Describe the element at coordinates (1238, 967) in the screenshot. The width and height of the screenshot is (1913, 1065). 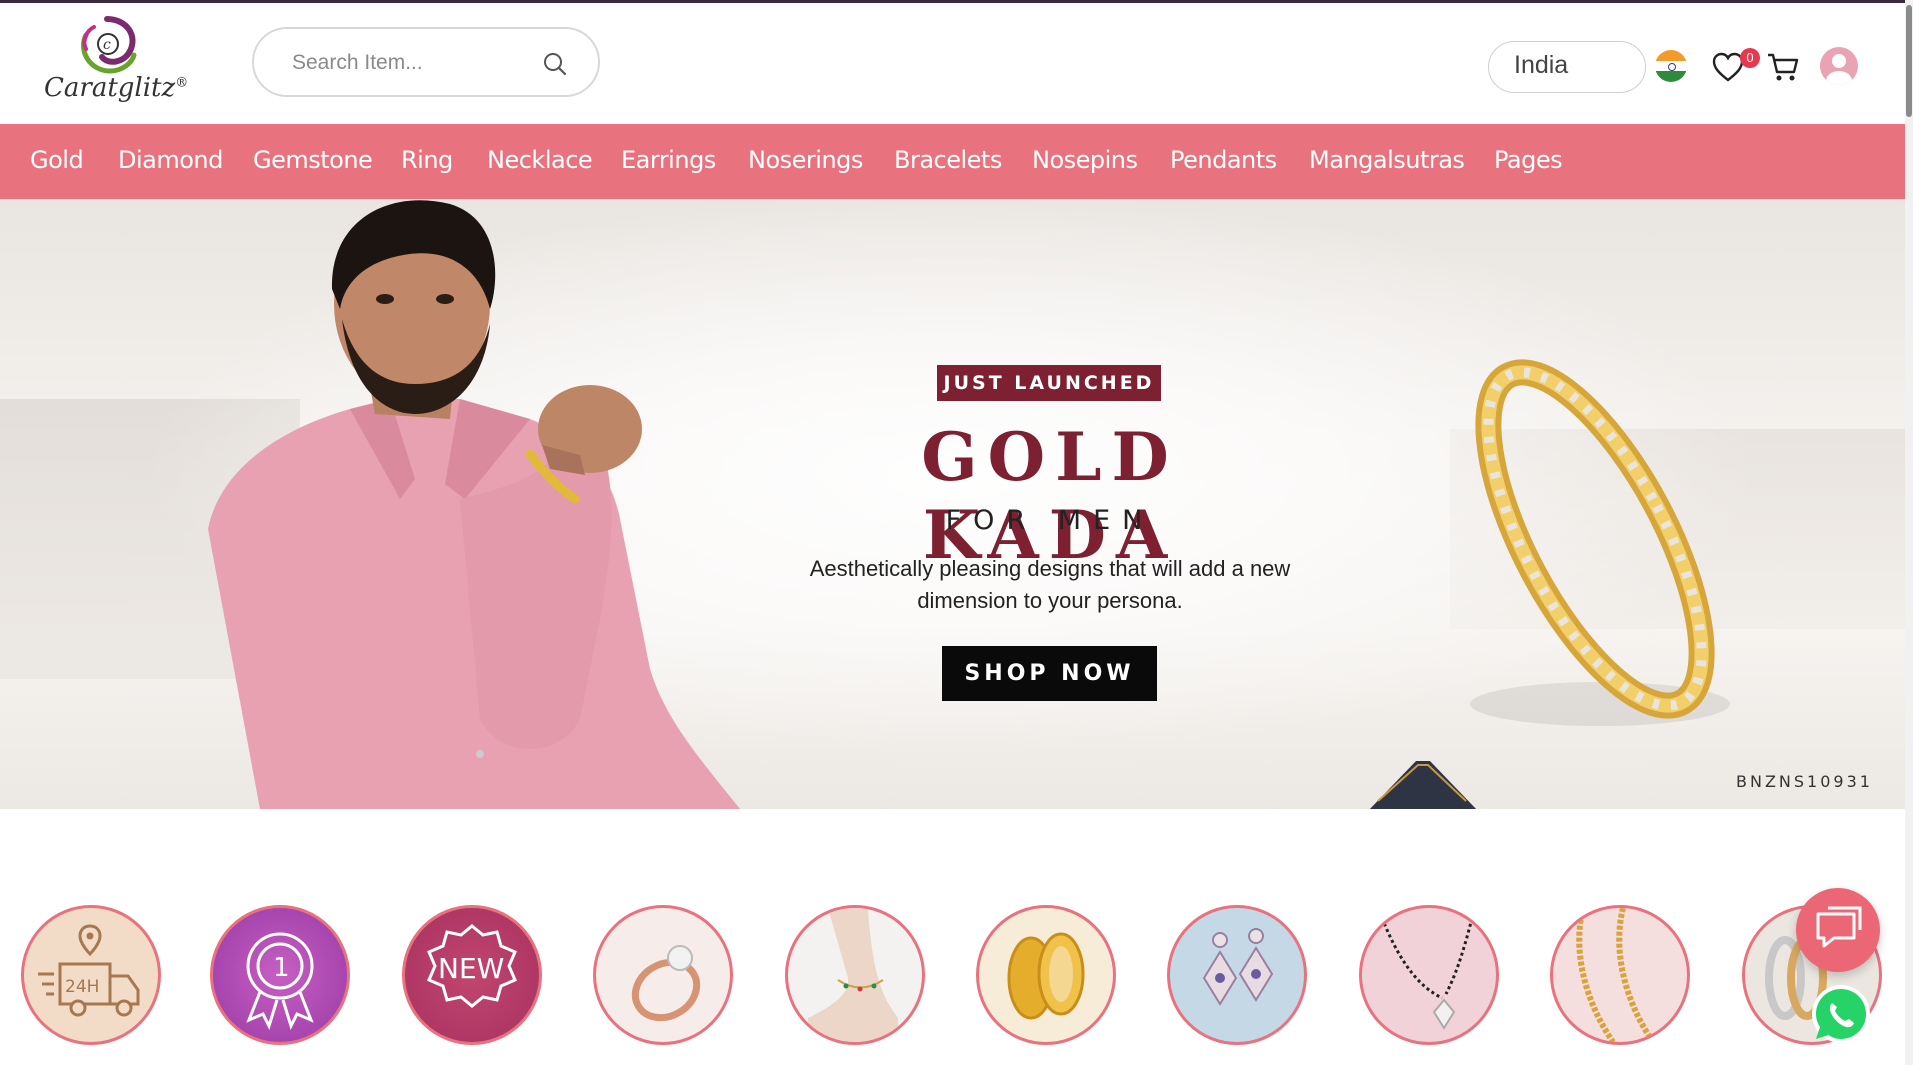
I see `earrings-image` at that location.